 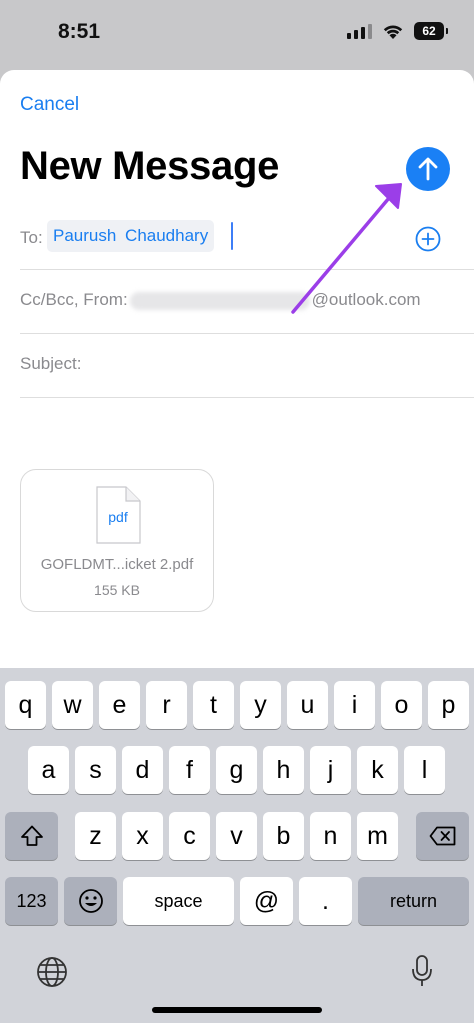 What do you see at coordinates (260, 705) in the screenshot?
I see `key-y: y` at bounding box center [260, 705].